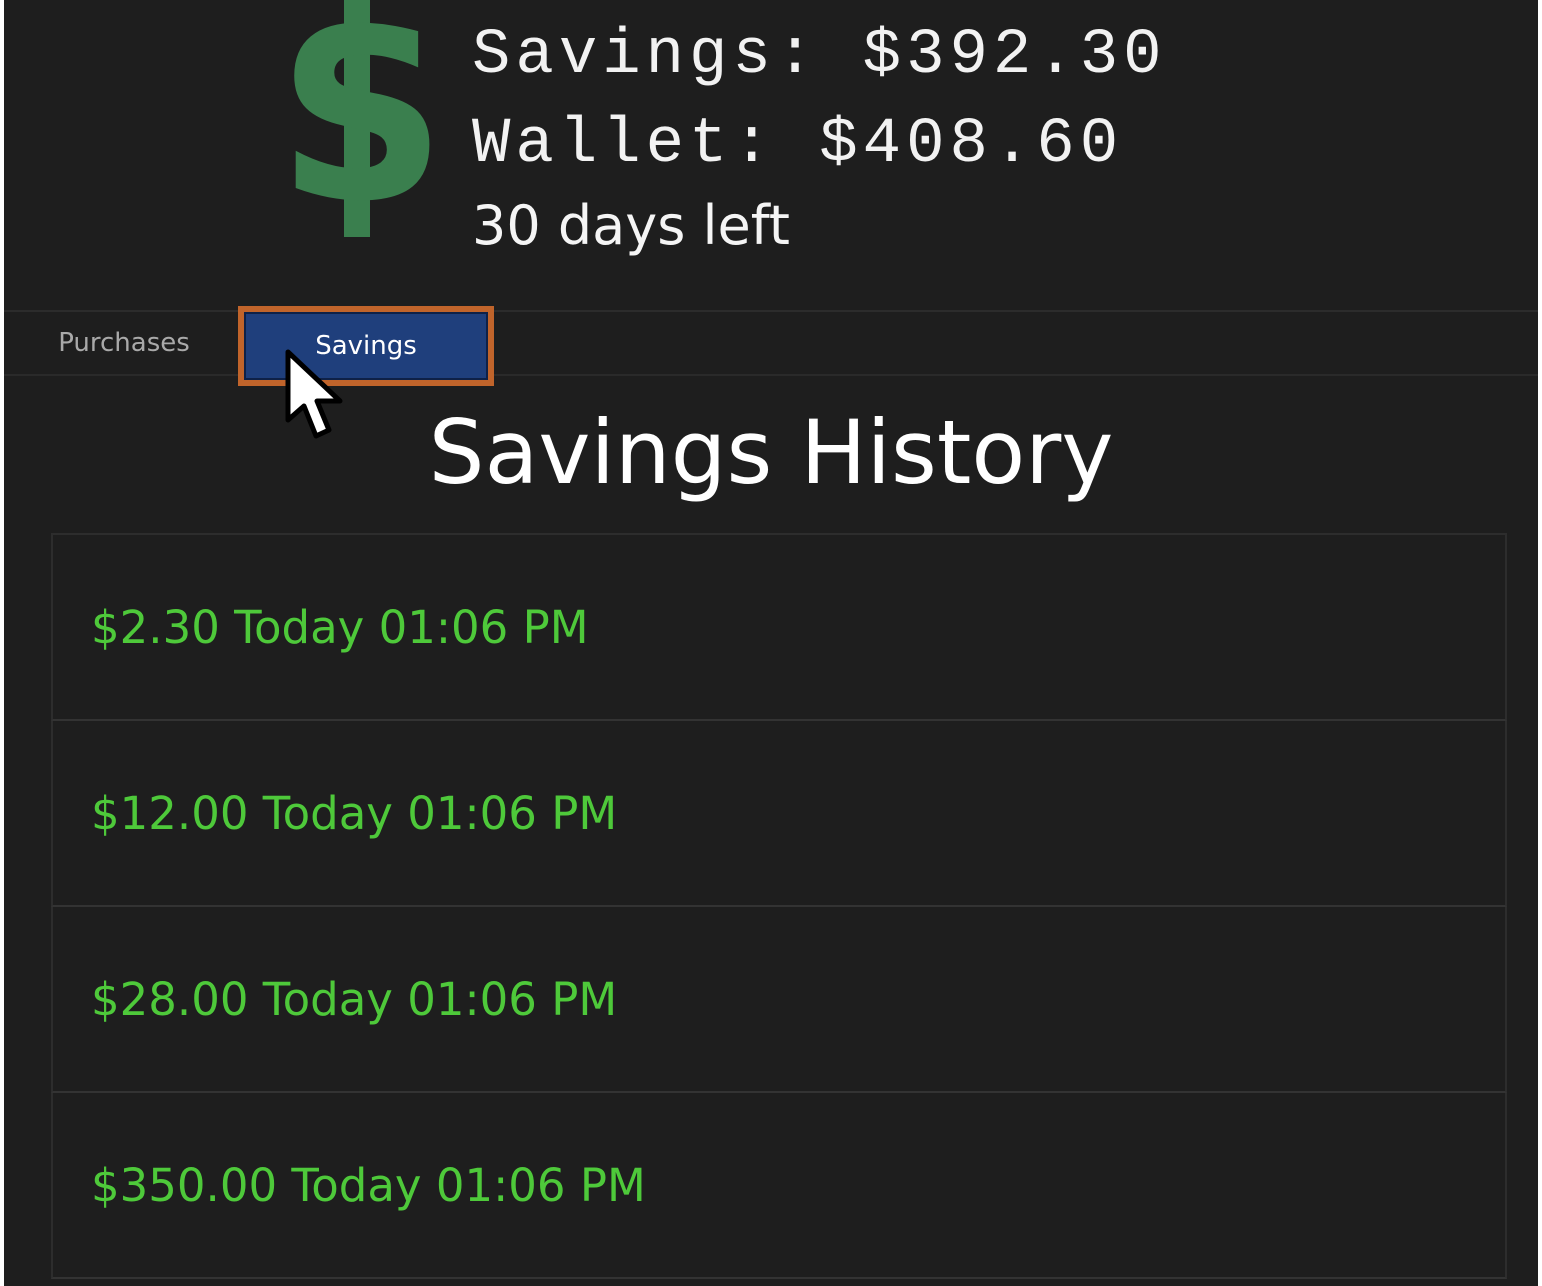 This screenshot has height=1286, width=1542. What do you see at coordinates (771, 452) in the screenshot?
I see `page-title: Savings History` at bounding box center [771, 452].